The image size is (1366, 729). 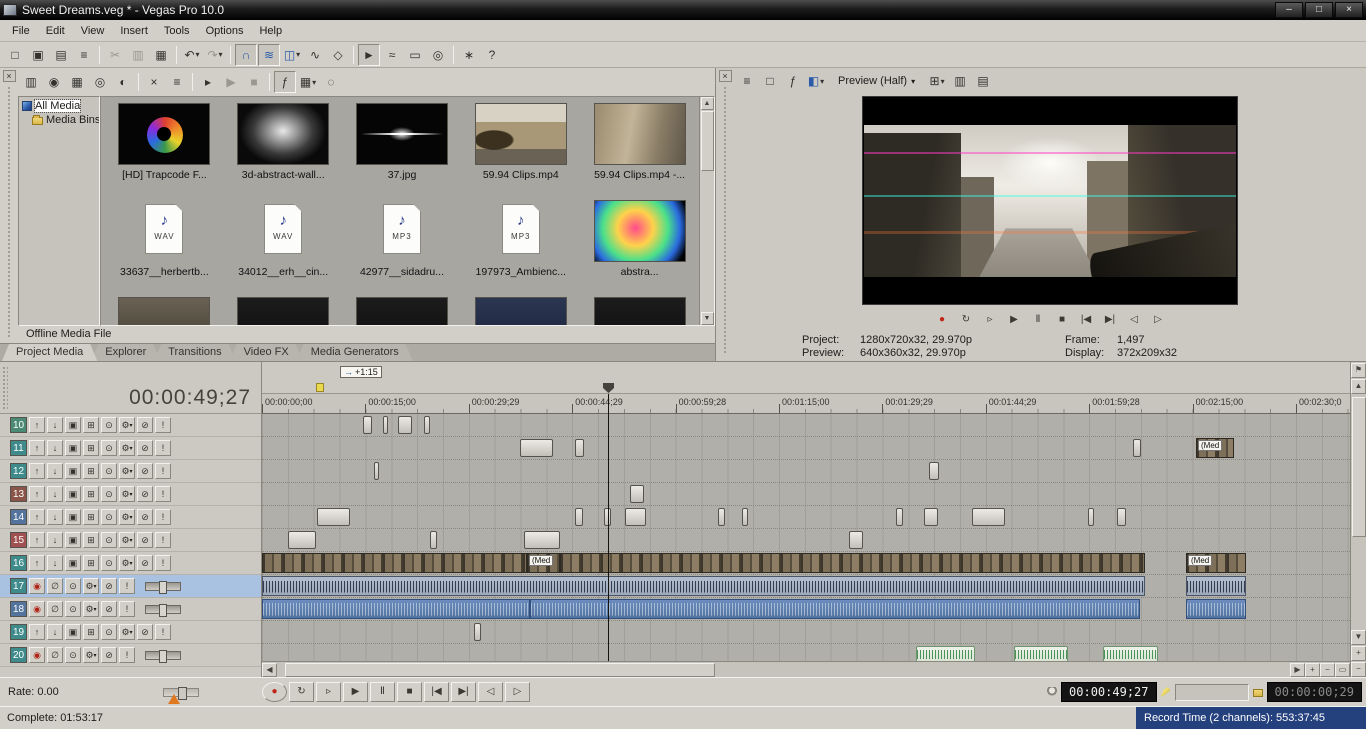 I want to click on track-invert-track-phase-button: ∅, so click(x=55, y=609).